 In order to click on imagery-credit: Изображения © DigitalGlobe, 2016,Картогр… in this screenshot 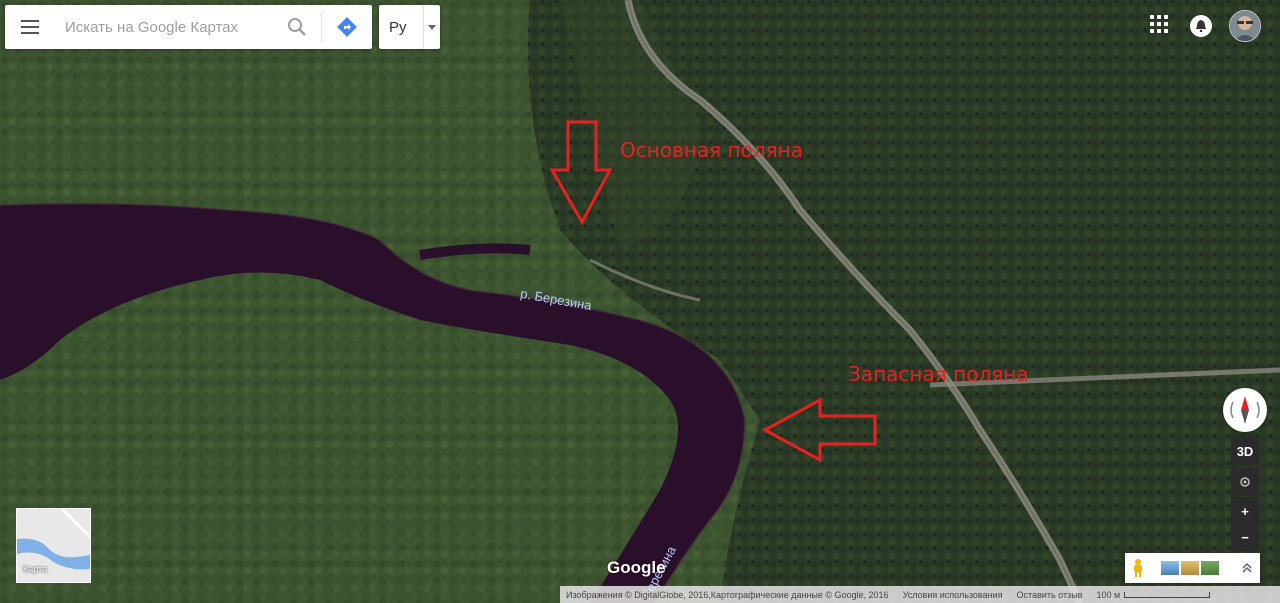, I will do `click(727, 594)`.